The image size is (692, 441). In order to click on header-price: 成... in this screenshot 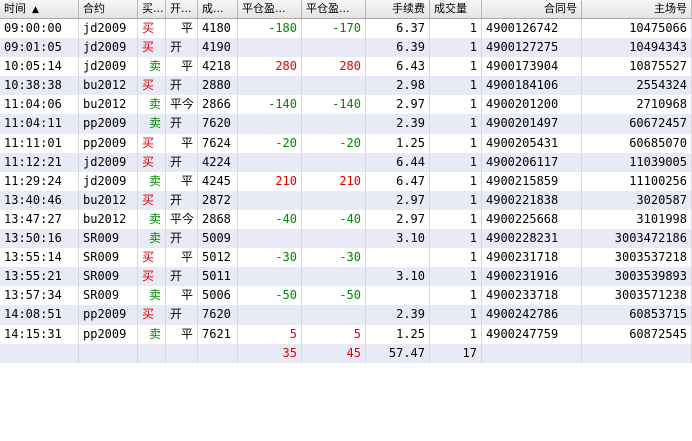, I will do `click(218, 9)`.